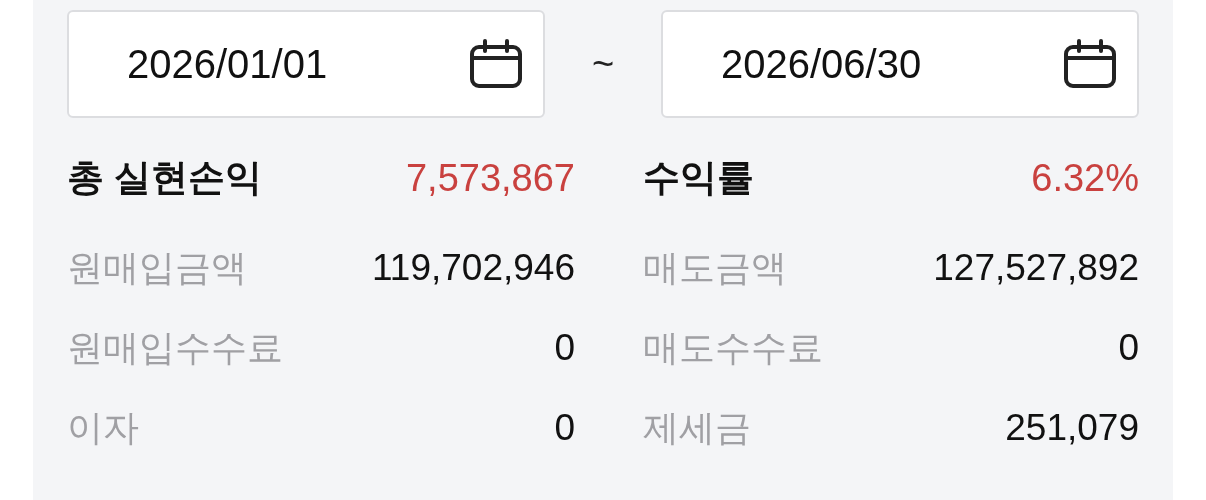  What do you see at coordinates (715, 268) in the screenshot?
I see `item-label: 매도금액` at bounding box center [715, 268].